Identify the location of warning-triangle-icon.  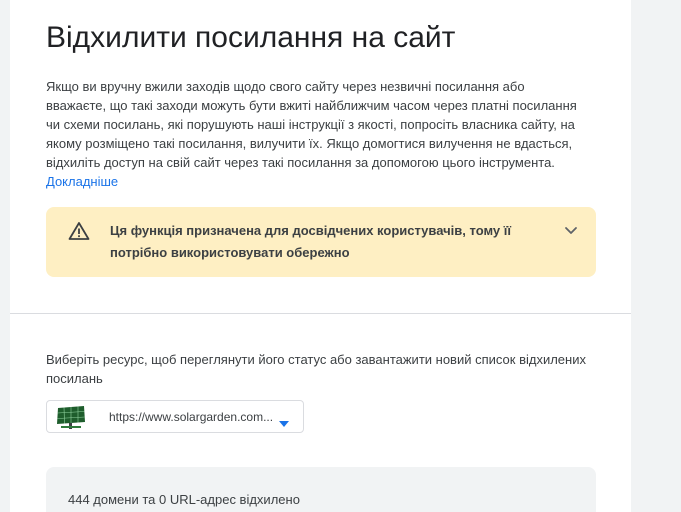
(79, 231).